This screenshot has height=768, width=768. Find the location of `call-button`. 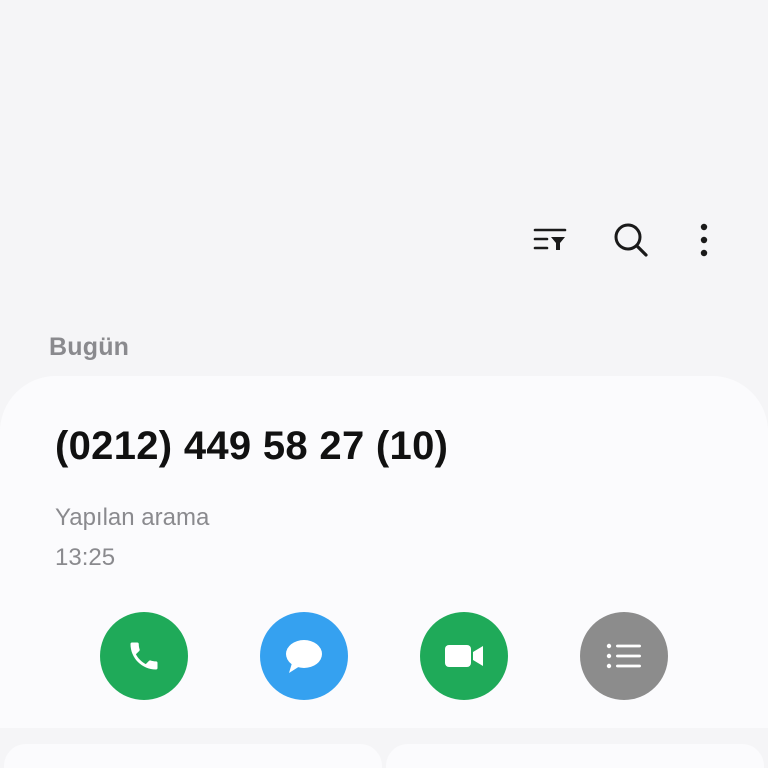

call-button is located at coordinates (144, 656).